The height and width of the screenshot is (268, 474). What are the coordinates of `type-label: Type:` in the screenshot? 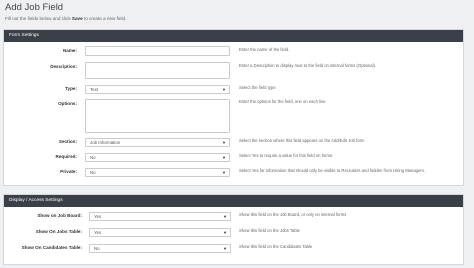 It's located at (71, 88).